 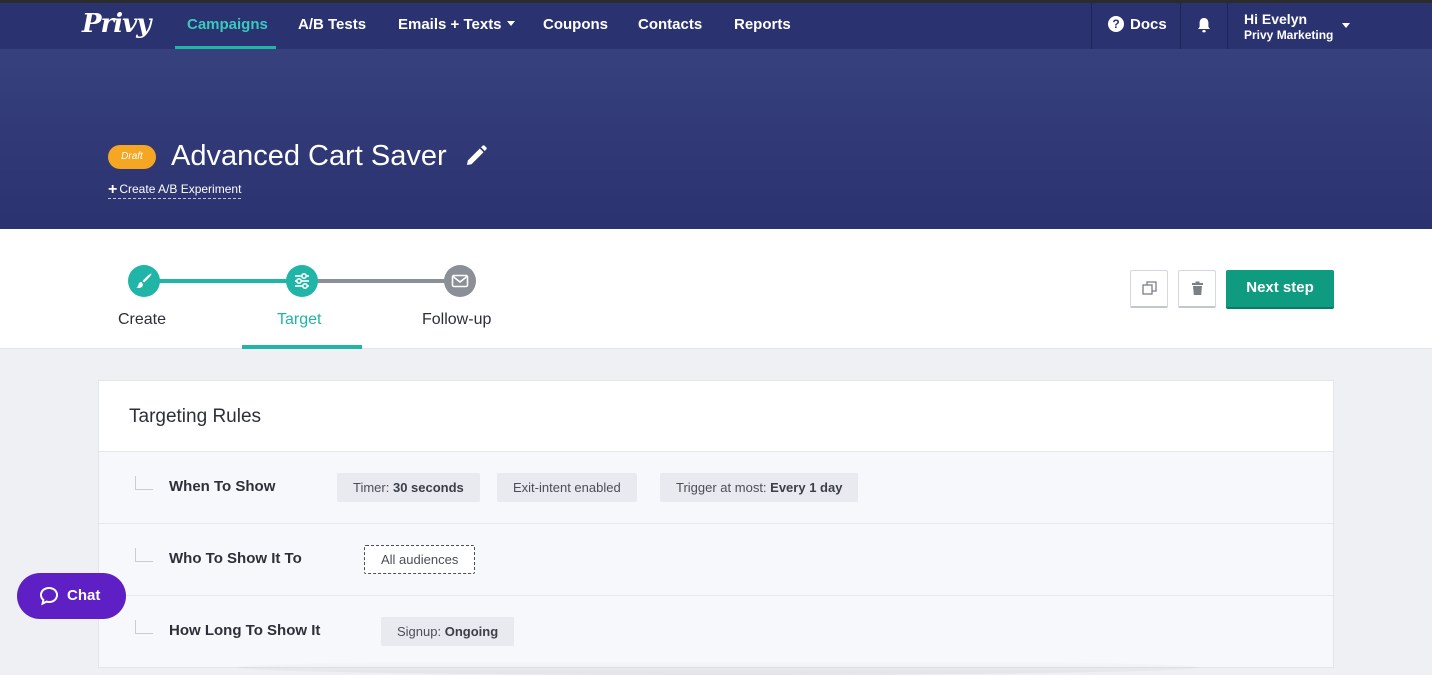 I want to click on chip-value: 30 seconds, so click(x=428, y=487).